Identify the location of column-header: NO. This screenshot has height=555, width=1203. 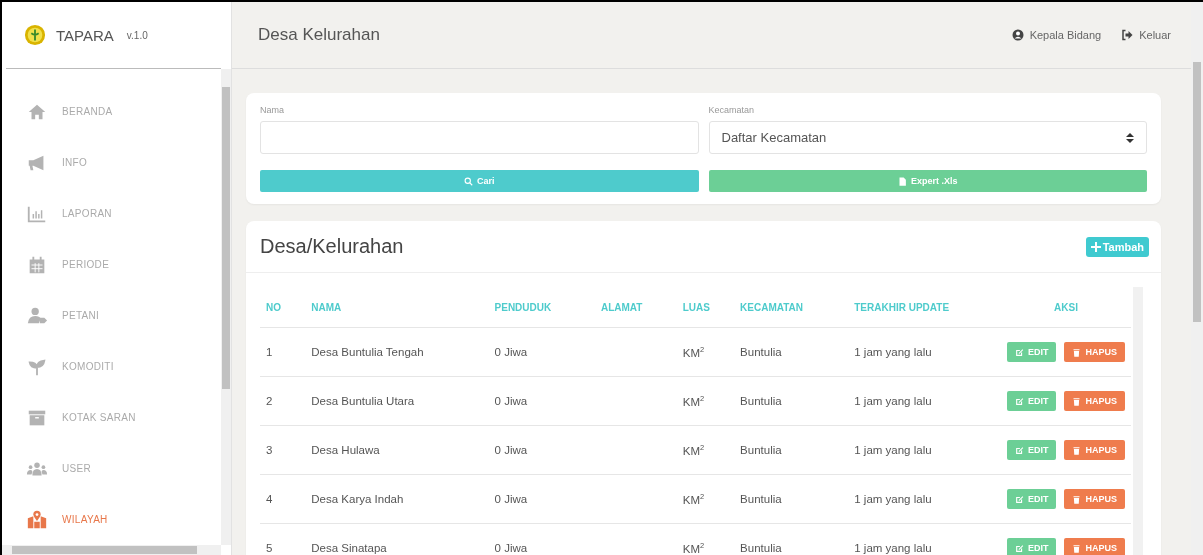
(283, 307).